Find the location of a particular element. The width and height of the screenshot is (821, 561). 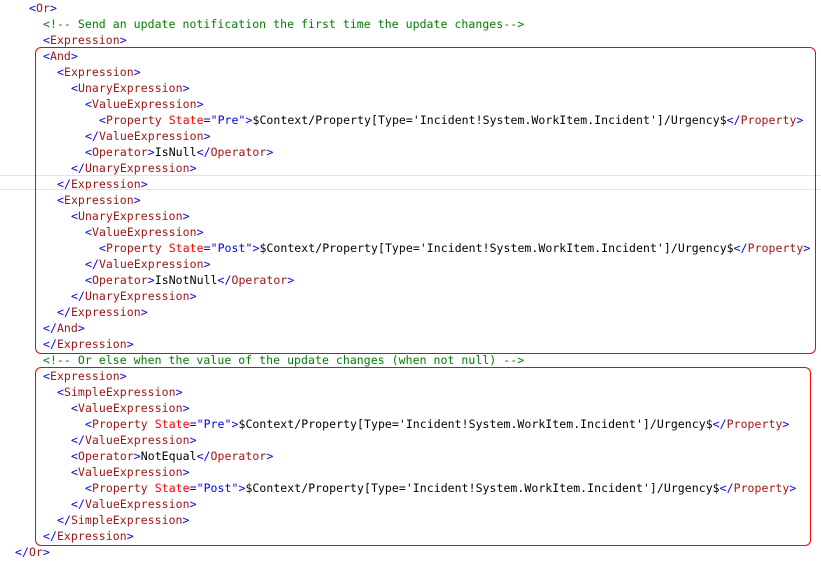

code-line: <Expression> is located at coordinates (85, 40).